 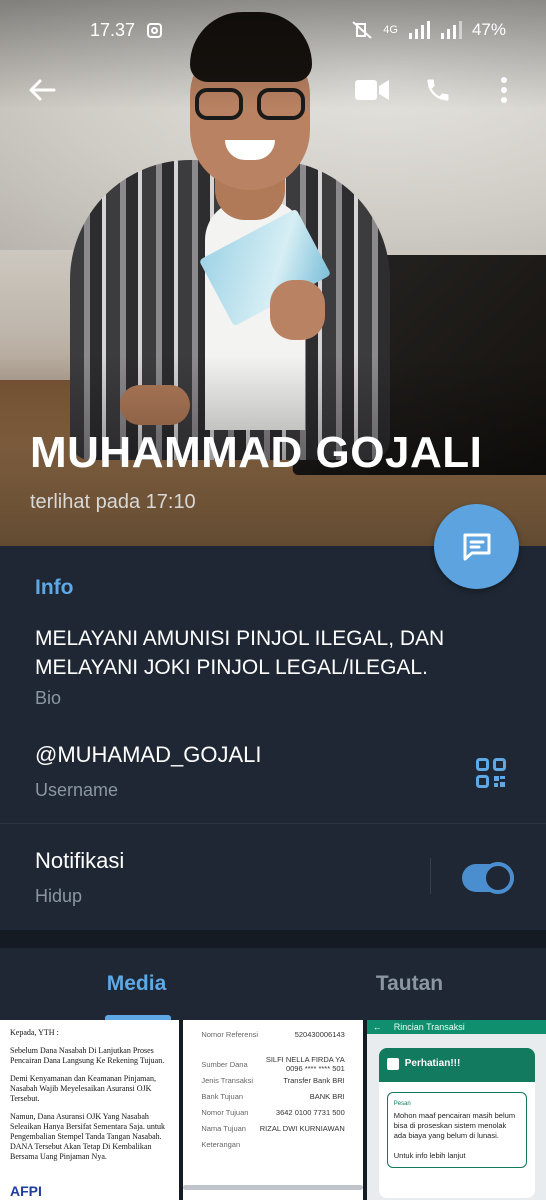 I want to click on arrow-left-icon, so click(x=42, y=90).